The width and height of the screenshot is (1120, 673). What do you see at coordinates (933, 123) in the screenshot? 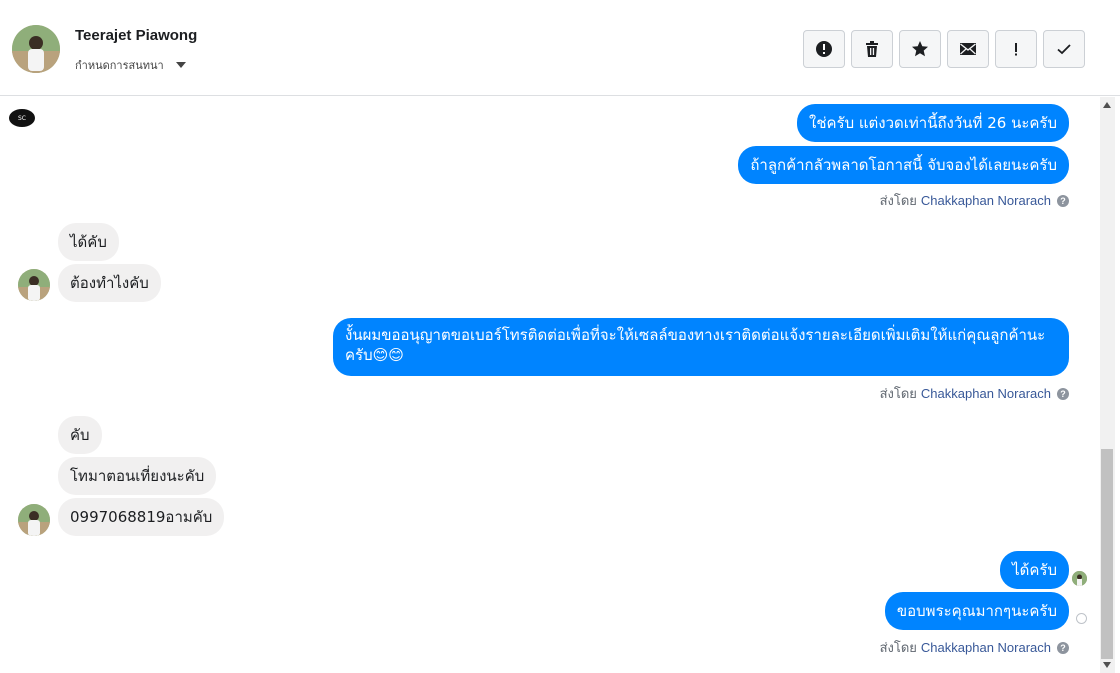
I see `message-bubble: ใช่ครับ แต่งวดเท่านี้ถึงวันที่ 26 นะครับ` at bounding box center [933, 123].